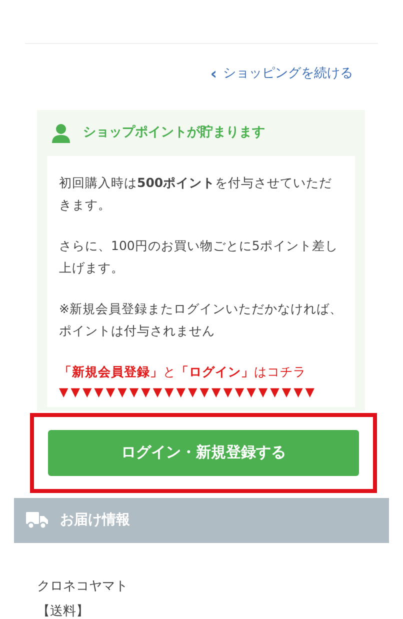  What do you see at coordinates (188, 392) in the screenshot?
I see `down-arrows: ▼▼▼▼▼▼▼▼▼▼▼▼▼▼▼▼▼▼▼▼▼▼` at bounding box center [188, 392].